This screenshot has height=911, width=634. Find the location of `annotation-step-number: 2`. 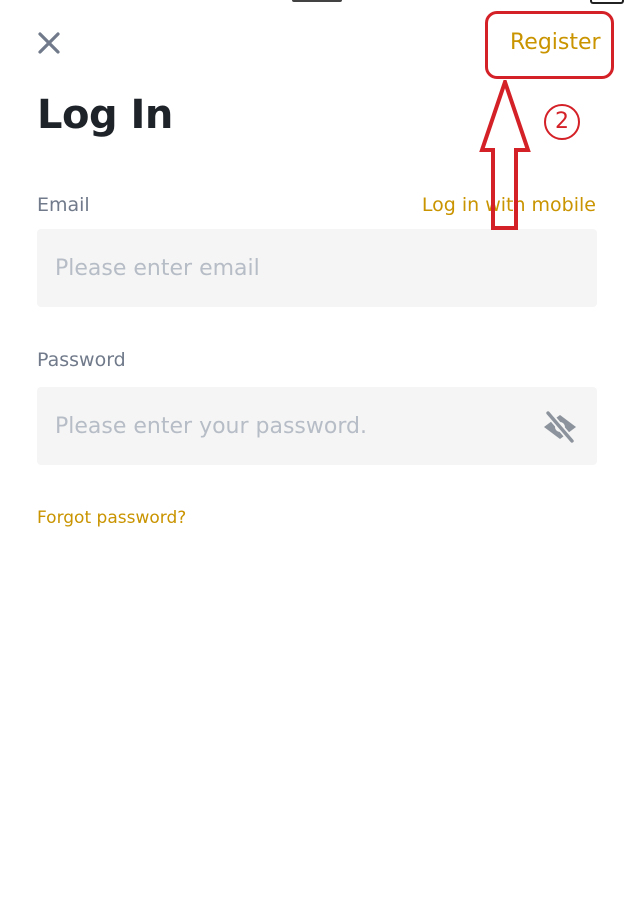

annotation-step-number: 2 is located at coordinates (562, 122).